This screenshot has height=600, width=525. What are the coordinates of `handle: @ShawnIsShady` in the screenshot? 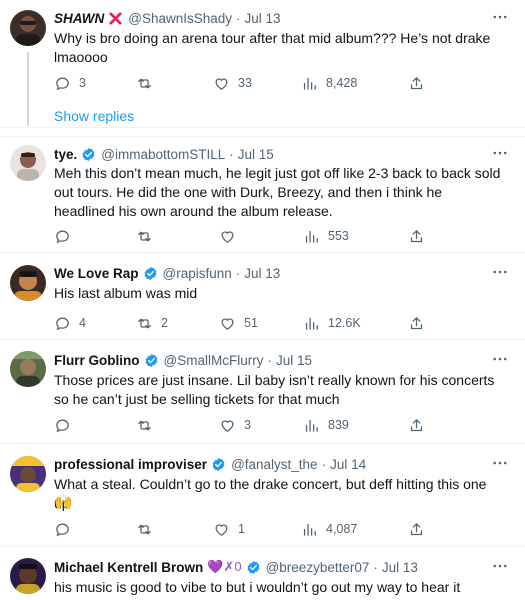 It's located at (180, 18).